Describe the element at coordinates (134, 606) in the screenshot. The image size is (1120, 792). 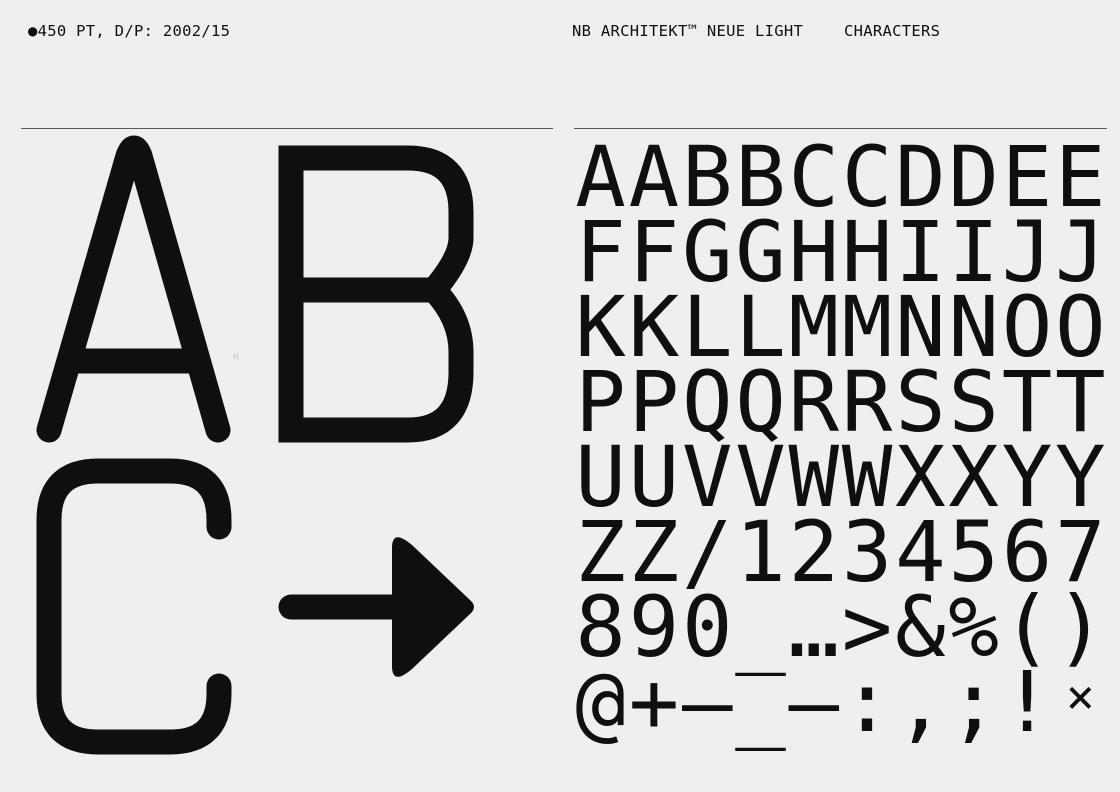
I see `specimen-glyph-c` at that location.